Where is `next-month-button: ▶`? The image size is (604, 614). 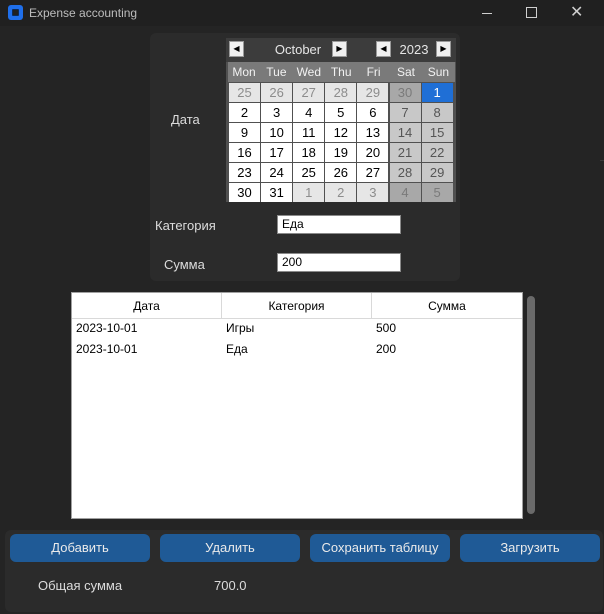
next-month-button: ▶ is located at coordinates (339, 49).